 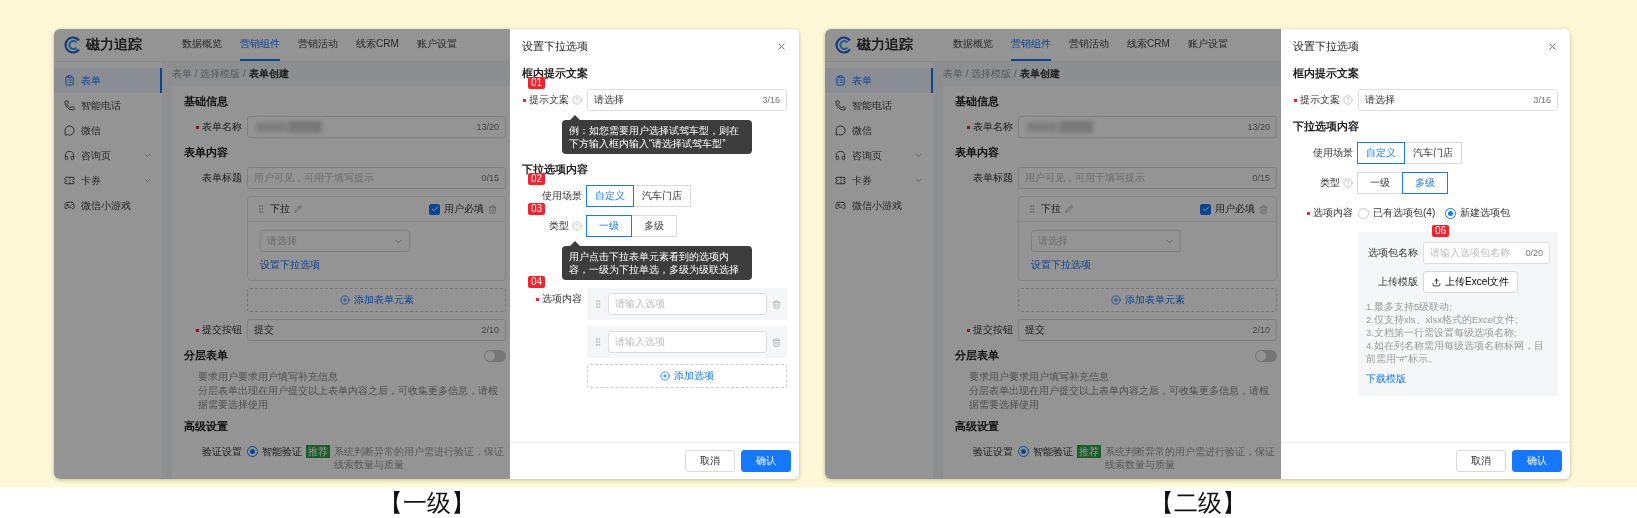 I want to click on field-label: 使用场景, so click(x=1333, y=153).